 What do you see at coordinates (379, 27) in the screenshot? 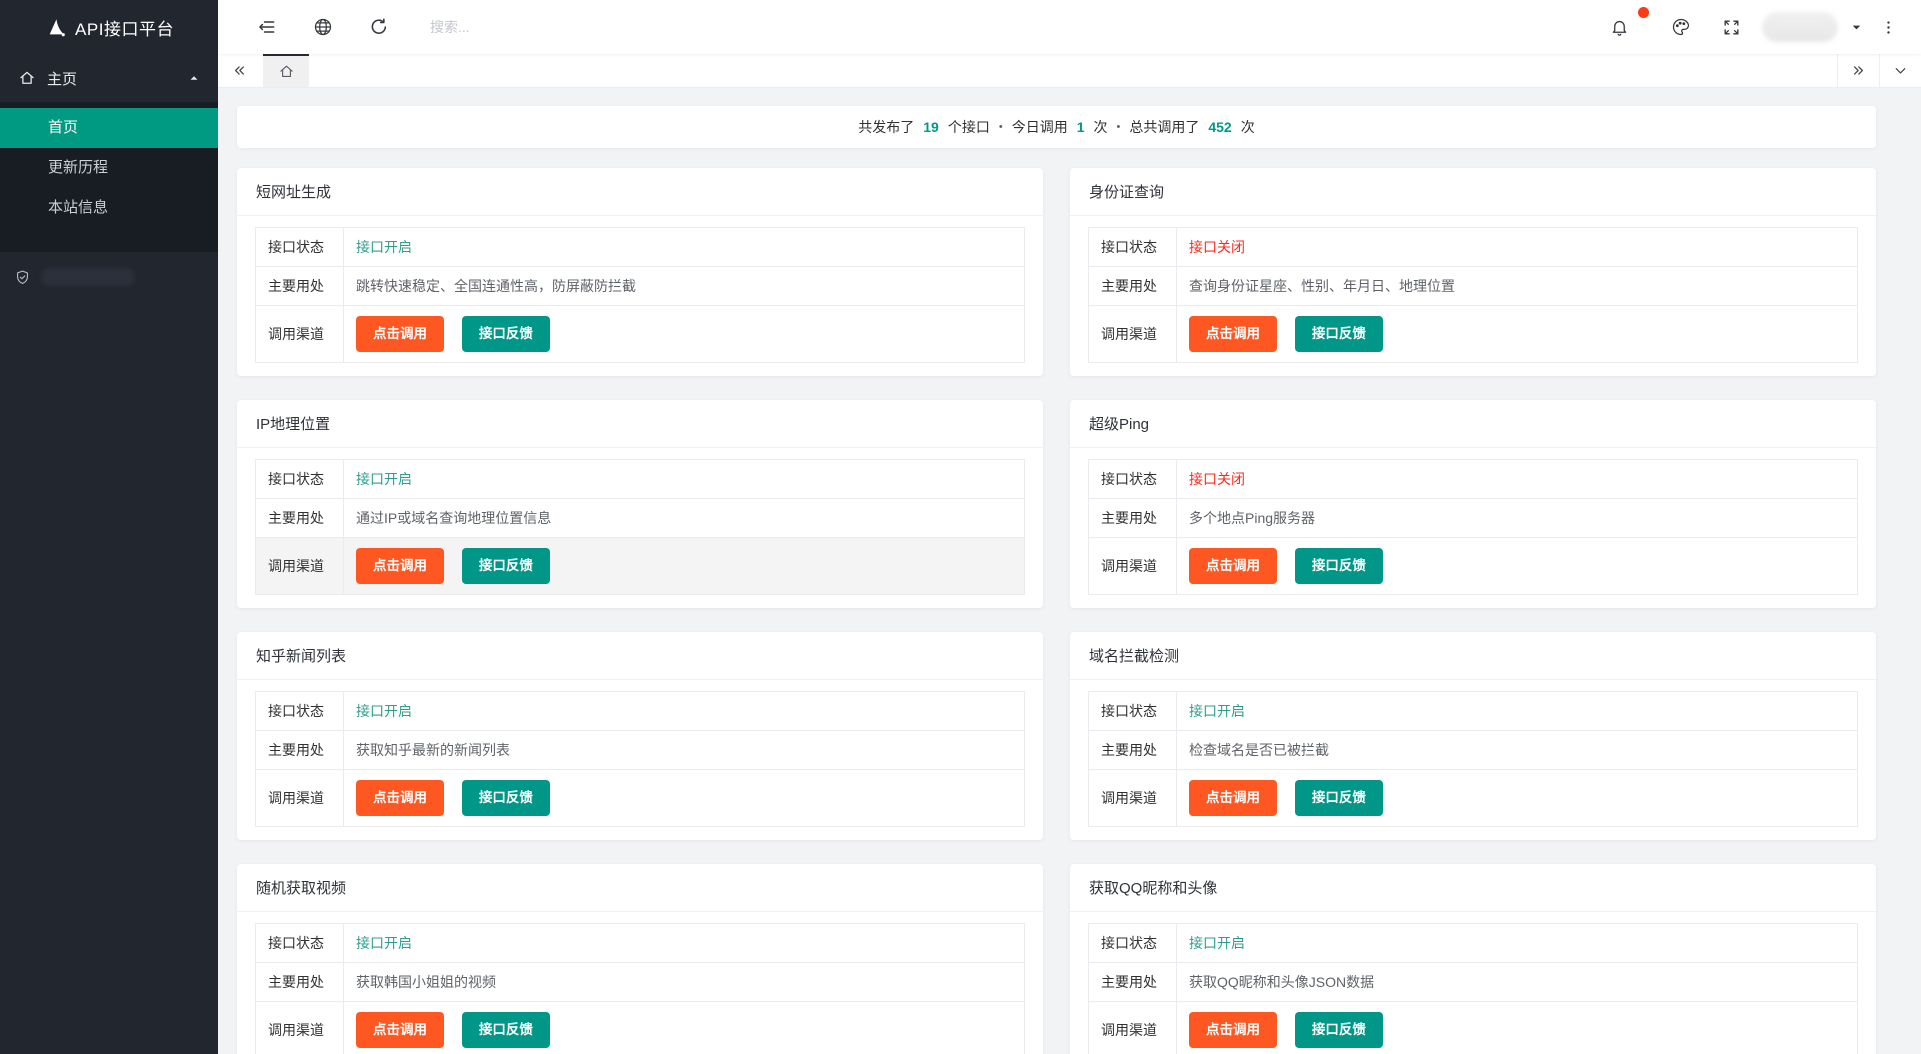
I see `refresh-icon` at bounding box center [379, 27].